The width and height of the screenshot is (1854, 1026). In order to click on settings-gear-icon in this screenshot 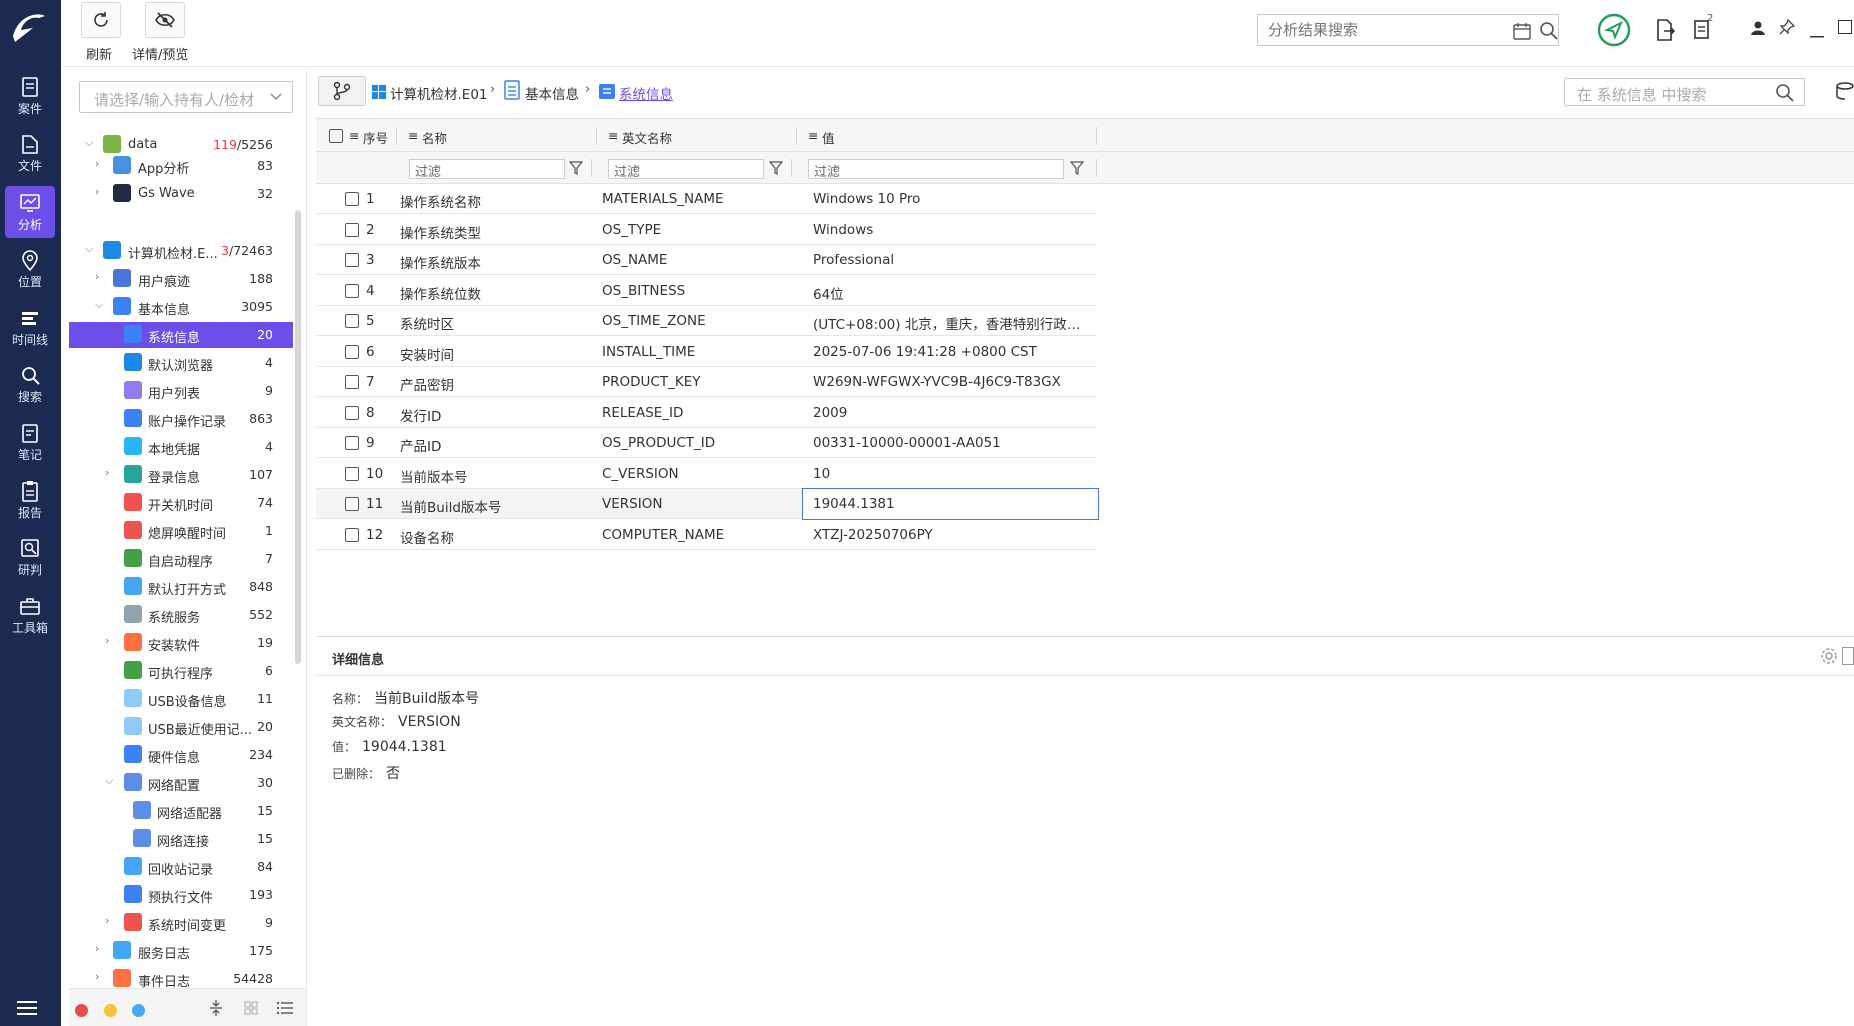, I will do `click(1829, 656)`.